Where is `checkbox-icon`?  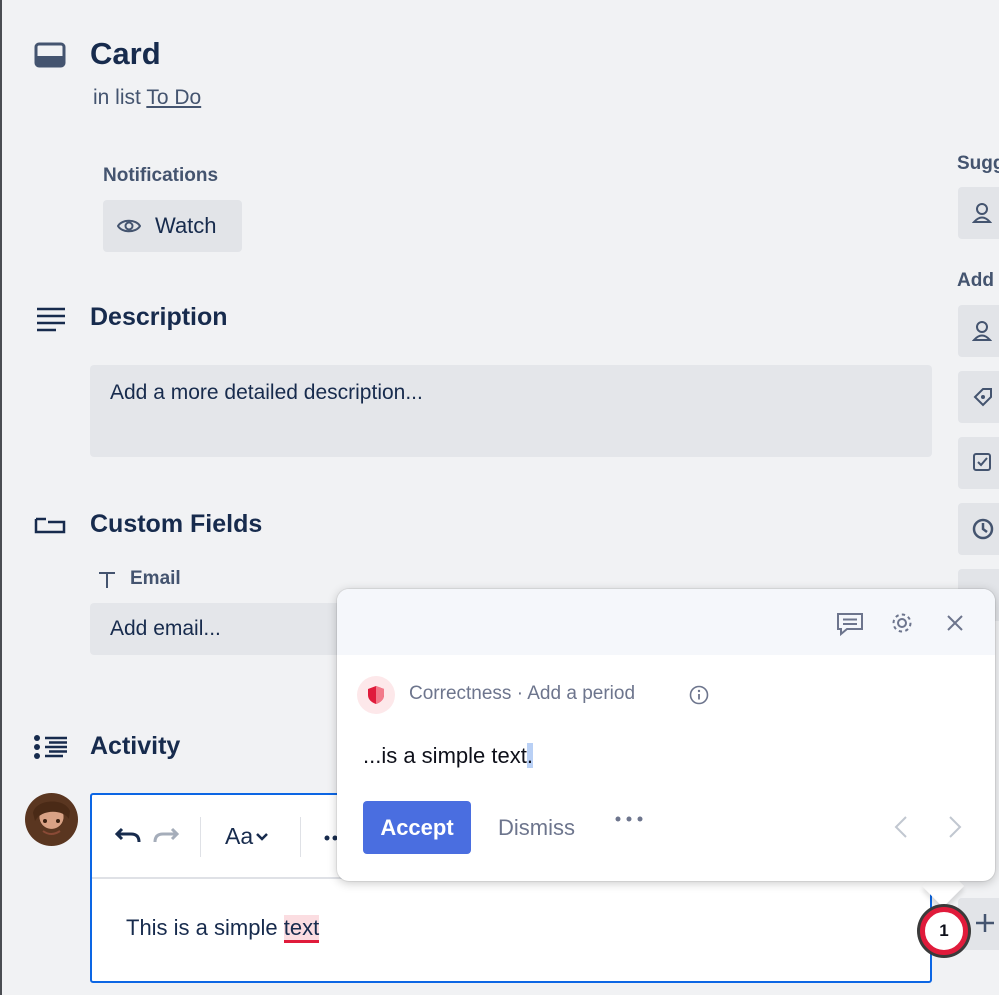 checkbox-icon is located at coordinates (982, 462).